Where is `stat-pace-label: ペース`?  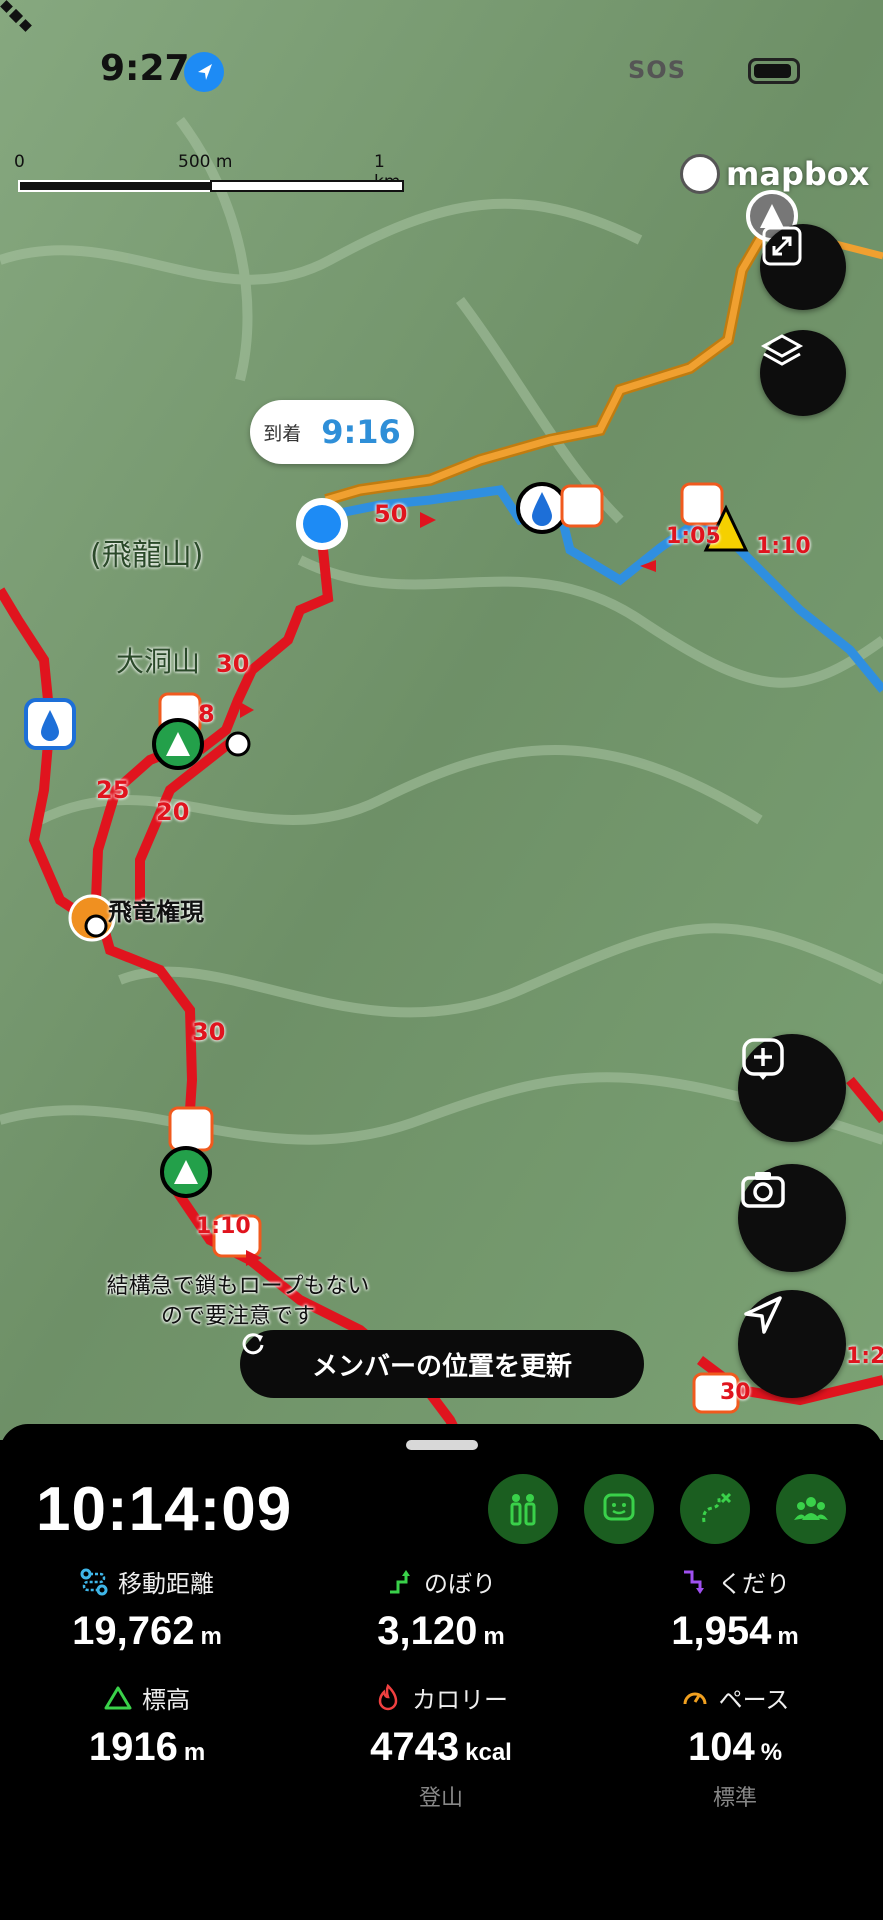
stat-pace-label: ペース is located at coordinates (754, 1700).